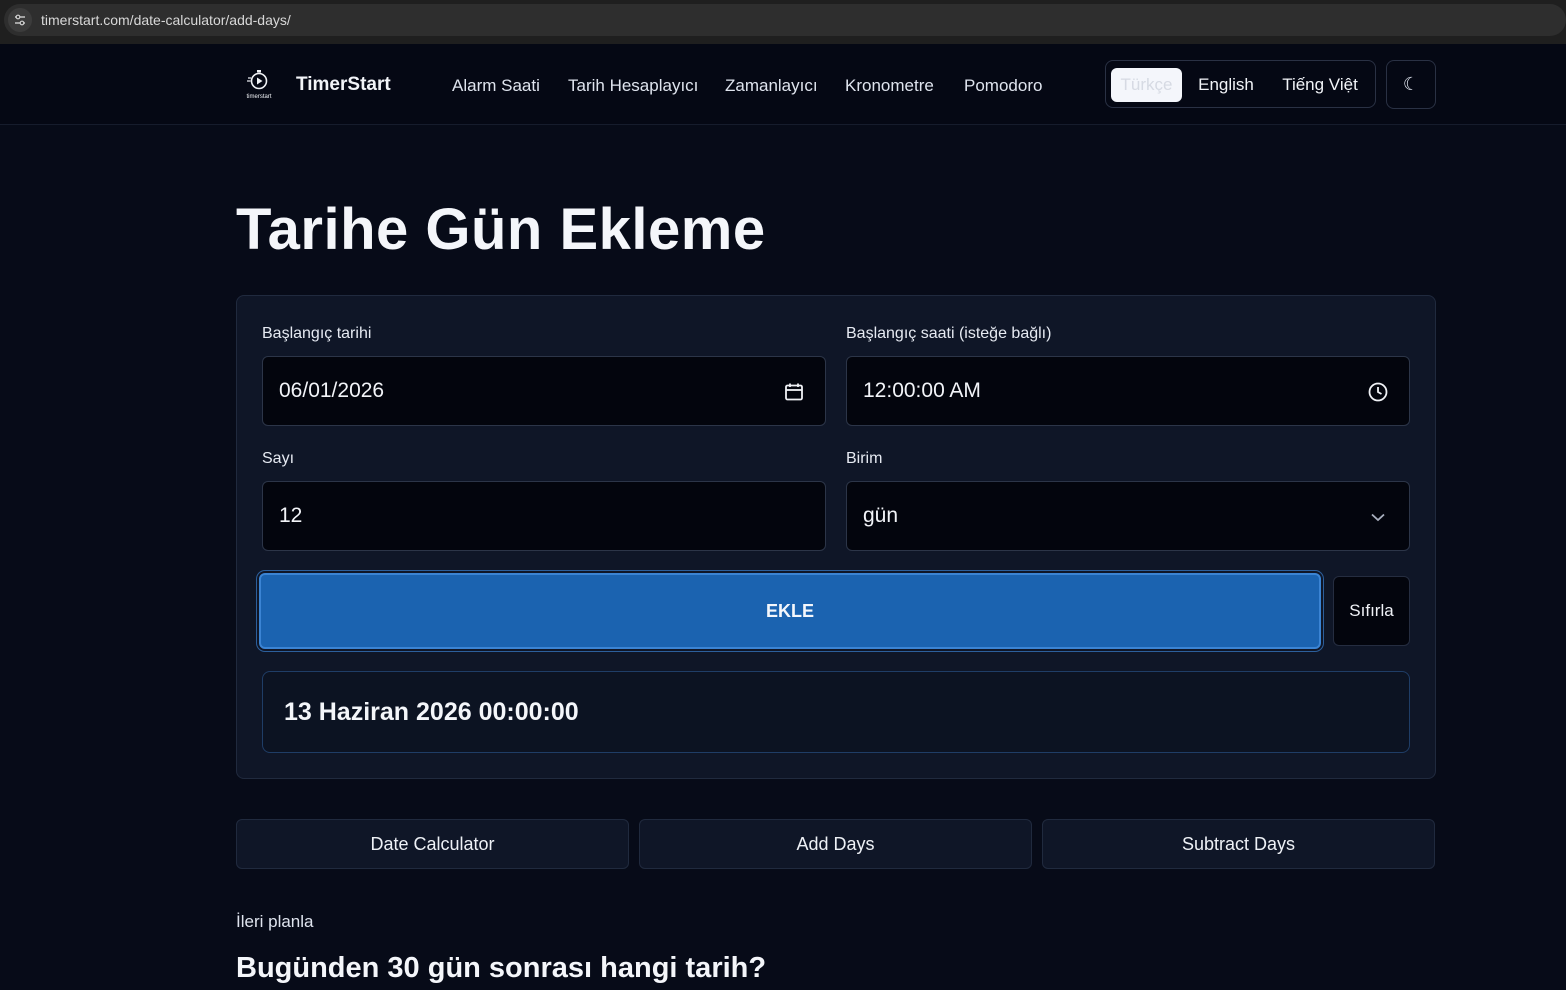  What do you see at coordinates (633, 86) in the screenshot?
I see `nav-link-date-calculator: Tarih Hesaplayıcı` at bounding box center [633, 86].